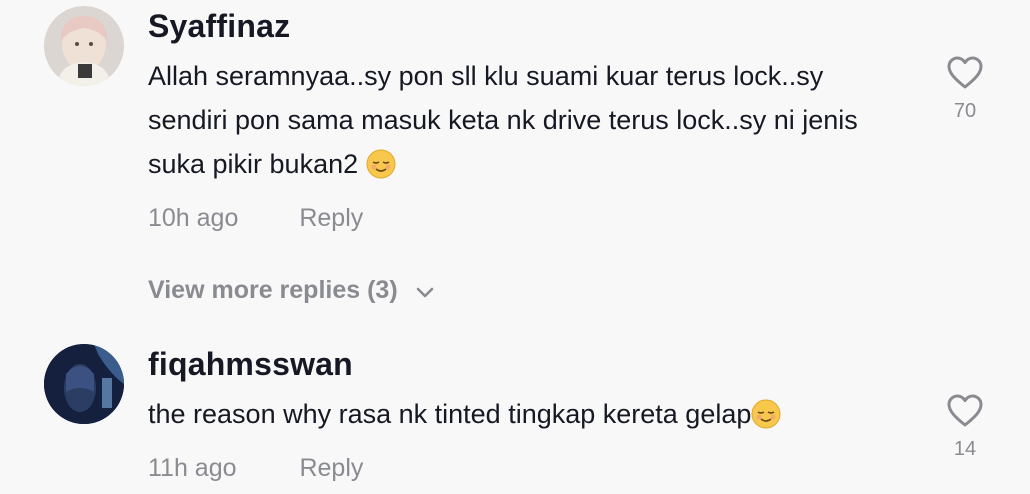  What do you see at coordinates (193, 218) in the screenshot?
I see `comment-timestamp: 10h ago` at bounding box center [193, 218].